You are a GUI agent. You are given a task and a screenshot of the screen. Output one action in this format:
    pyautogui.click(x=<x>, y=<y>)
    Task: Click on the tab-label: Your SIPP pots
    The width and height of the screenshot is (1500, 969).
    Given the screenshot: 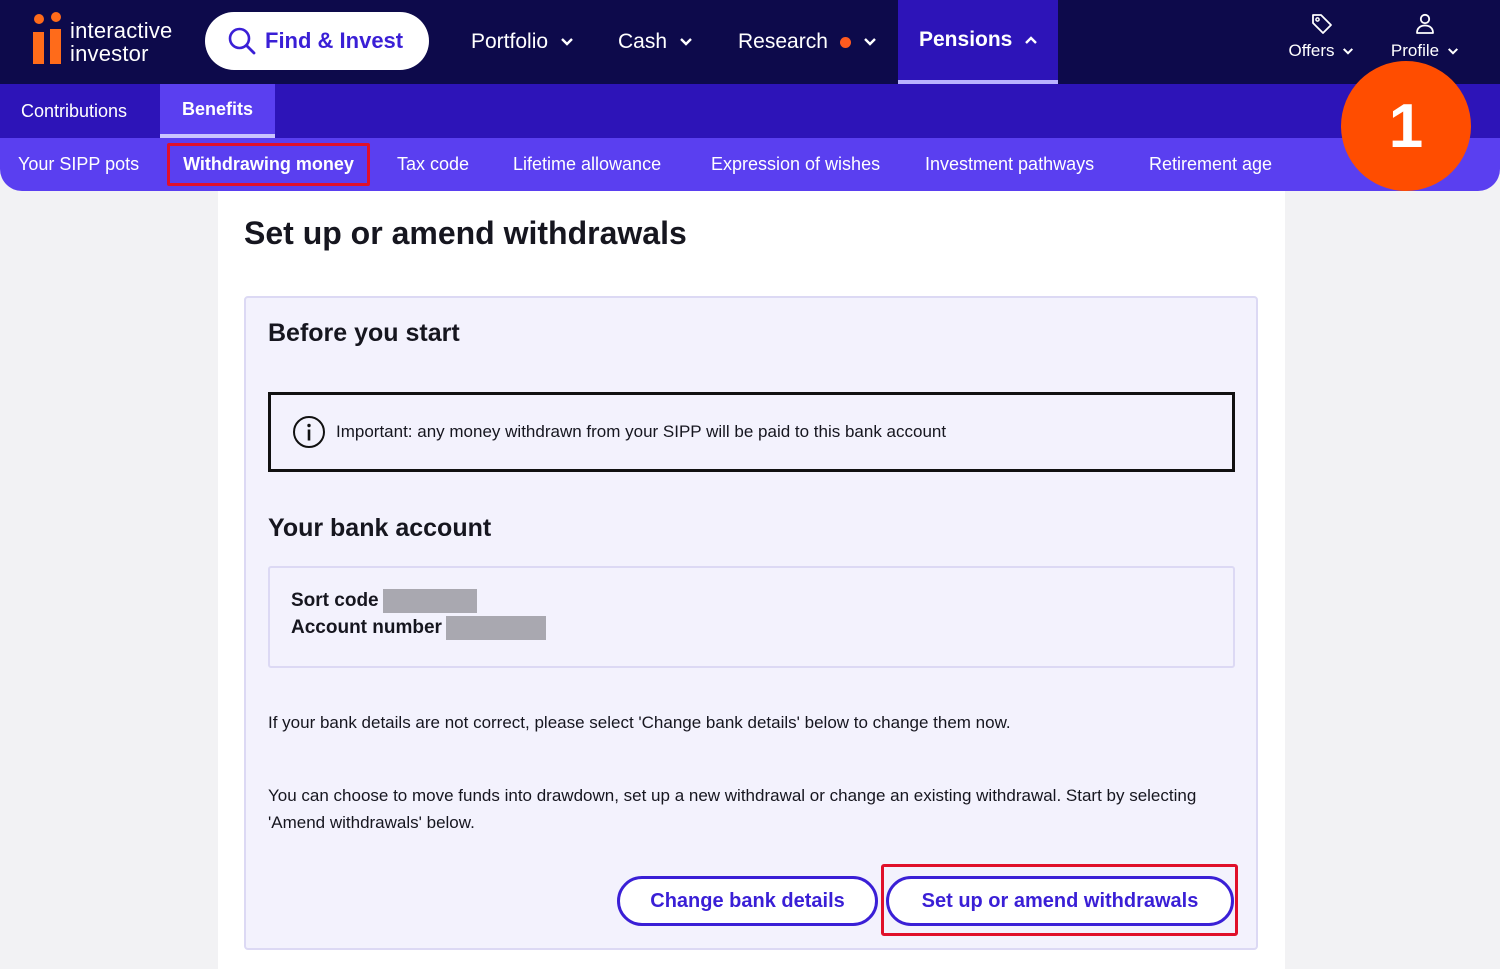 What is the action you would take?
    pyautogui.click(x=79, y=164)
    